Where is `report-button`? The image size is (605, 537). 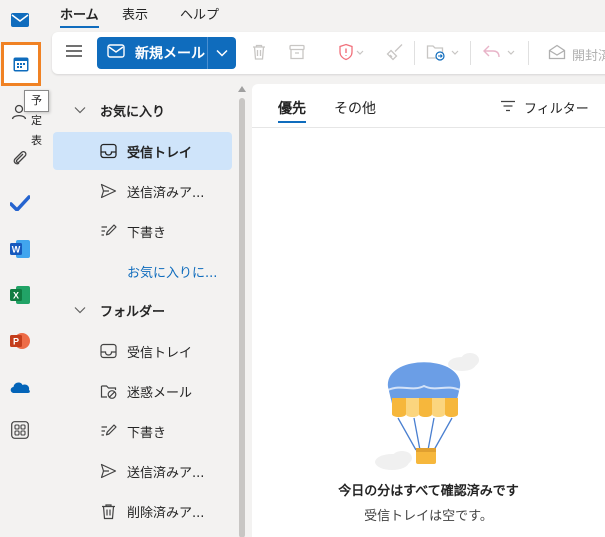 report-button is located at coordinates (351, 54).